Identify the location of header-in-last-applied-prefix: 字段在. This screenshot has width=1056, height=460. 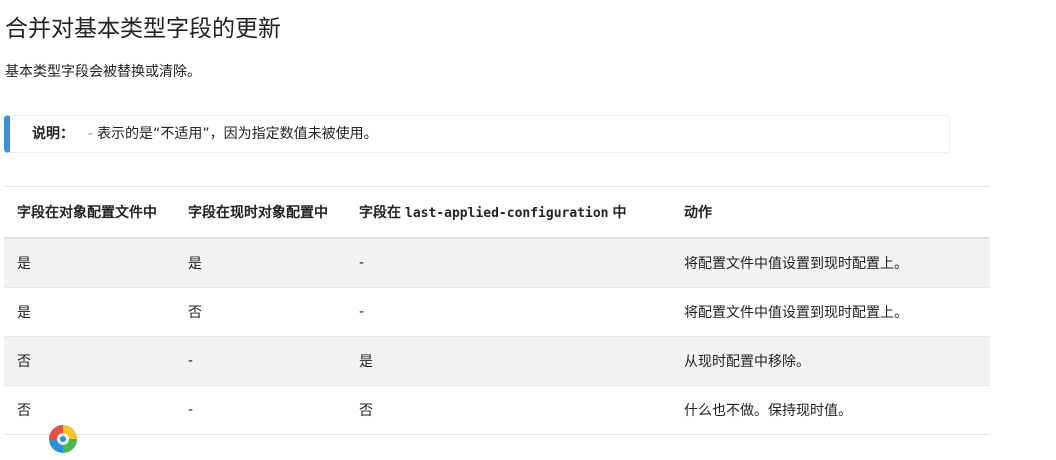
(380, 213).